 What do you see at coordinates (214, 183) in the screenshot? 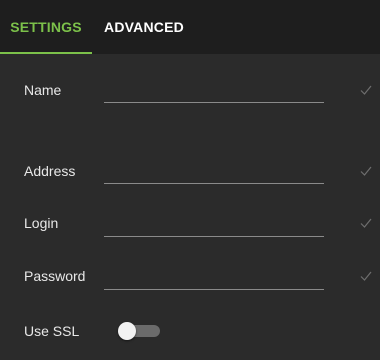
I see `address-underline` at bounding box center [214, 183].